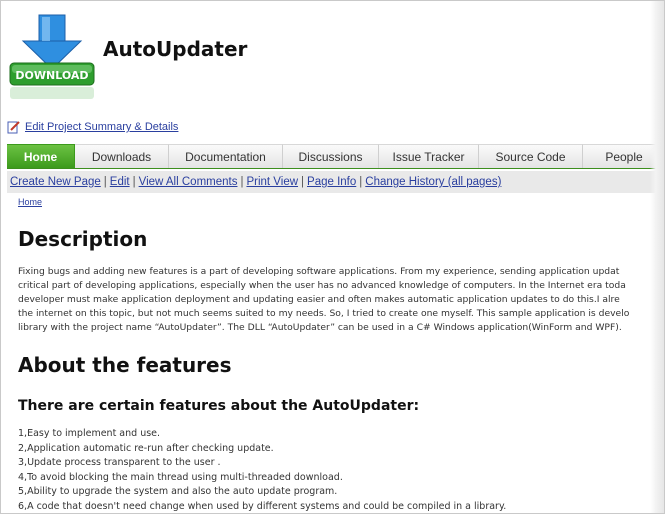  What do you see at coordinates (331, 182) in the screenshot?
I see `page-info-link: Page Info` at bounding box center [331, 182].